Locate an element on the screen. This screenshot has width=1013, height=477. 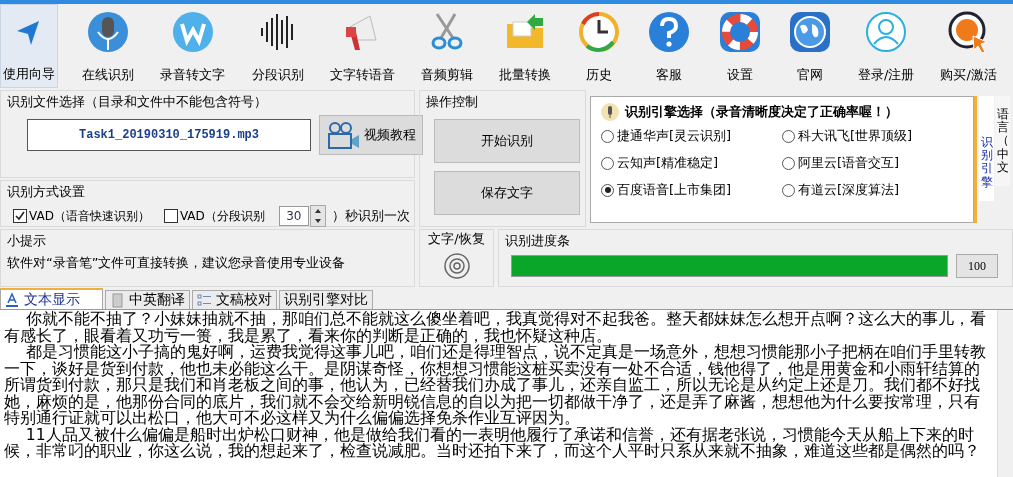
vertical-tab: 语言（中文 is located at coordinates (1002, 141).